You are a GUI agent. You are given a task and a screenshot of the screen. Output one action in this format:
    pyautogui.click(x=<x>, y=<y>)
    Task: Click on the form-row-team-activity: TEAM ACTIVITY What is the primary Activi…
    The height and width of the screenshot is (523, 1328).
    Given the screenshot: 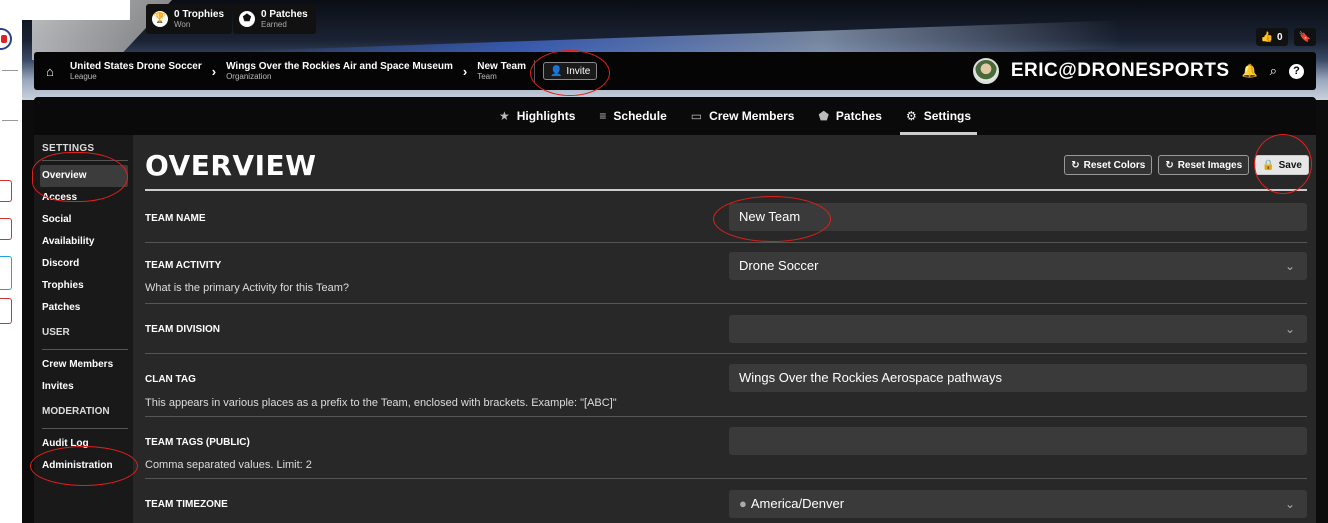 What is the action you would take?
    pyautogui.click(x=726, y=273)
    